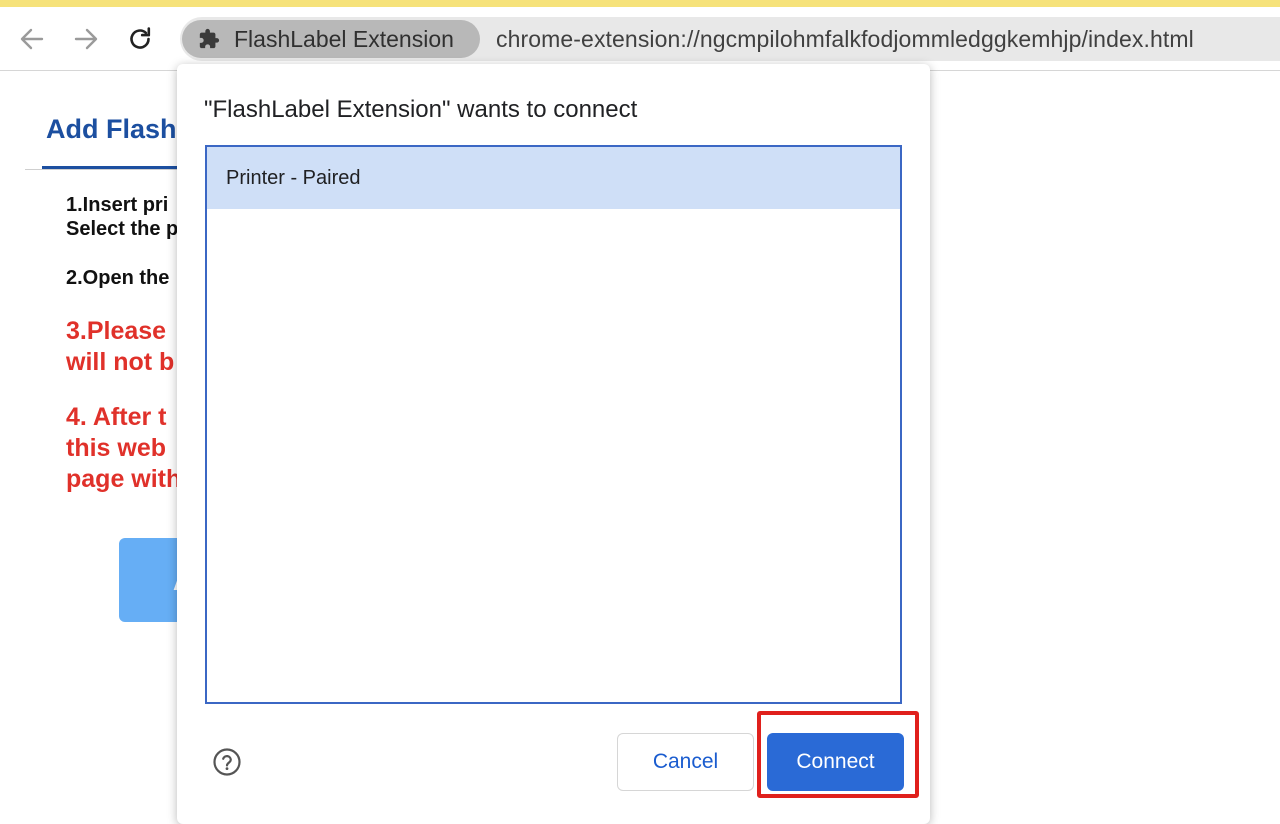  What do you see at coordinates (344, 38) in the screenshot?
I see `extension-chip-label: FlashLabel Extension` at bounding box center [344, 38].